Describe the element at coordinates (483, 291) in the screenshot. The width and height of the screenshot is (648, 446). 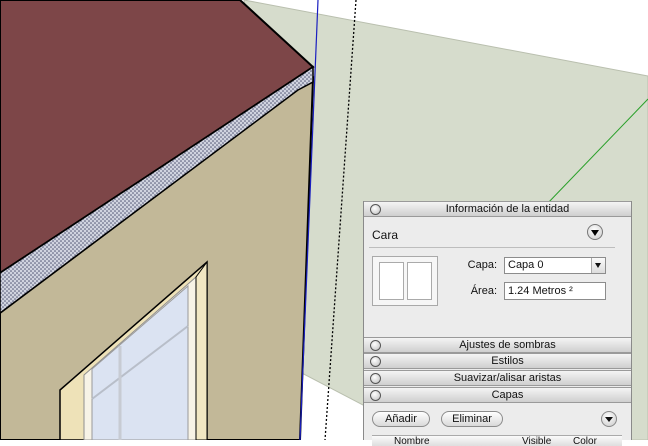
I see `area-label: Área:` at that location.